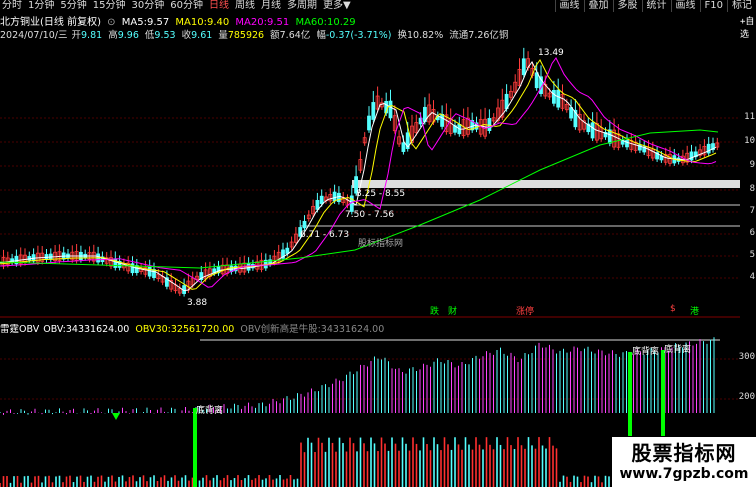 This screenshot has width=756, height=487. What do you see at coordinates (197, 303) in the screenshot?
I see `low-price-label: 3.88` at bounding box center [197, 303].